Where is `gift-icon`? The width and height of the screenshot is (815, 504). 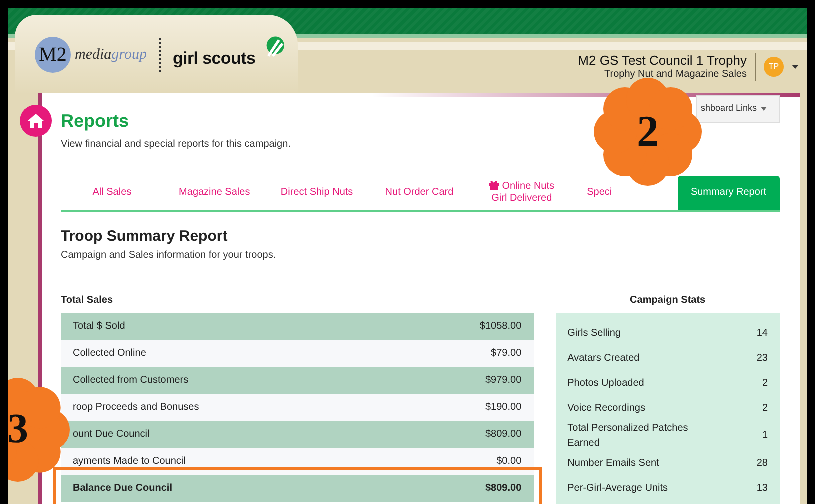
gift-icon is located at coordinates (494, 185).